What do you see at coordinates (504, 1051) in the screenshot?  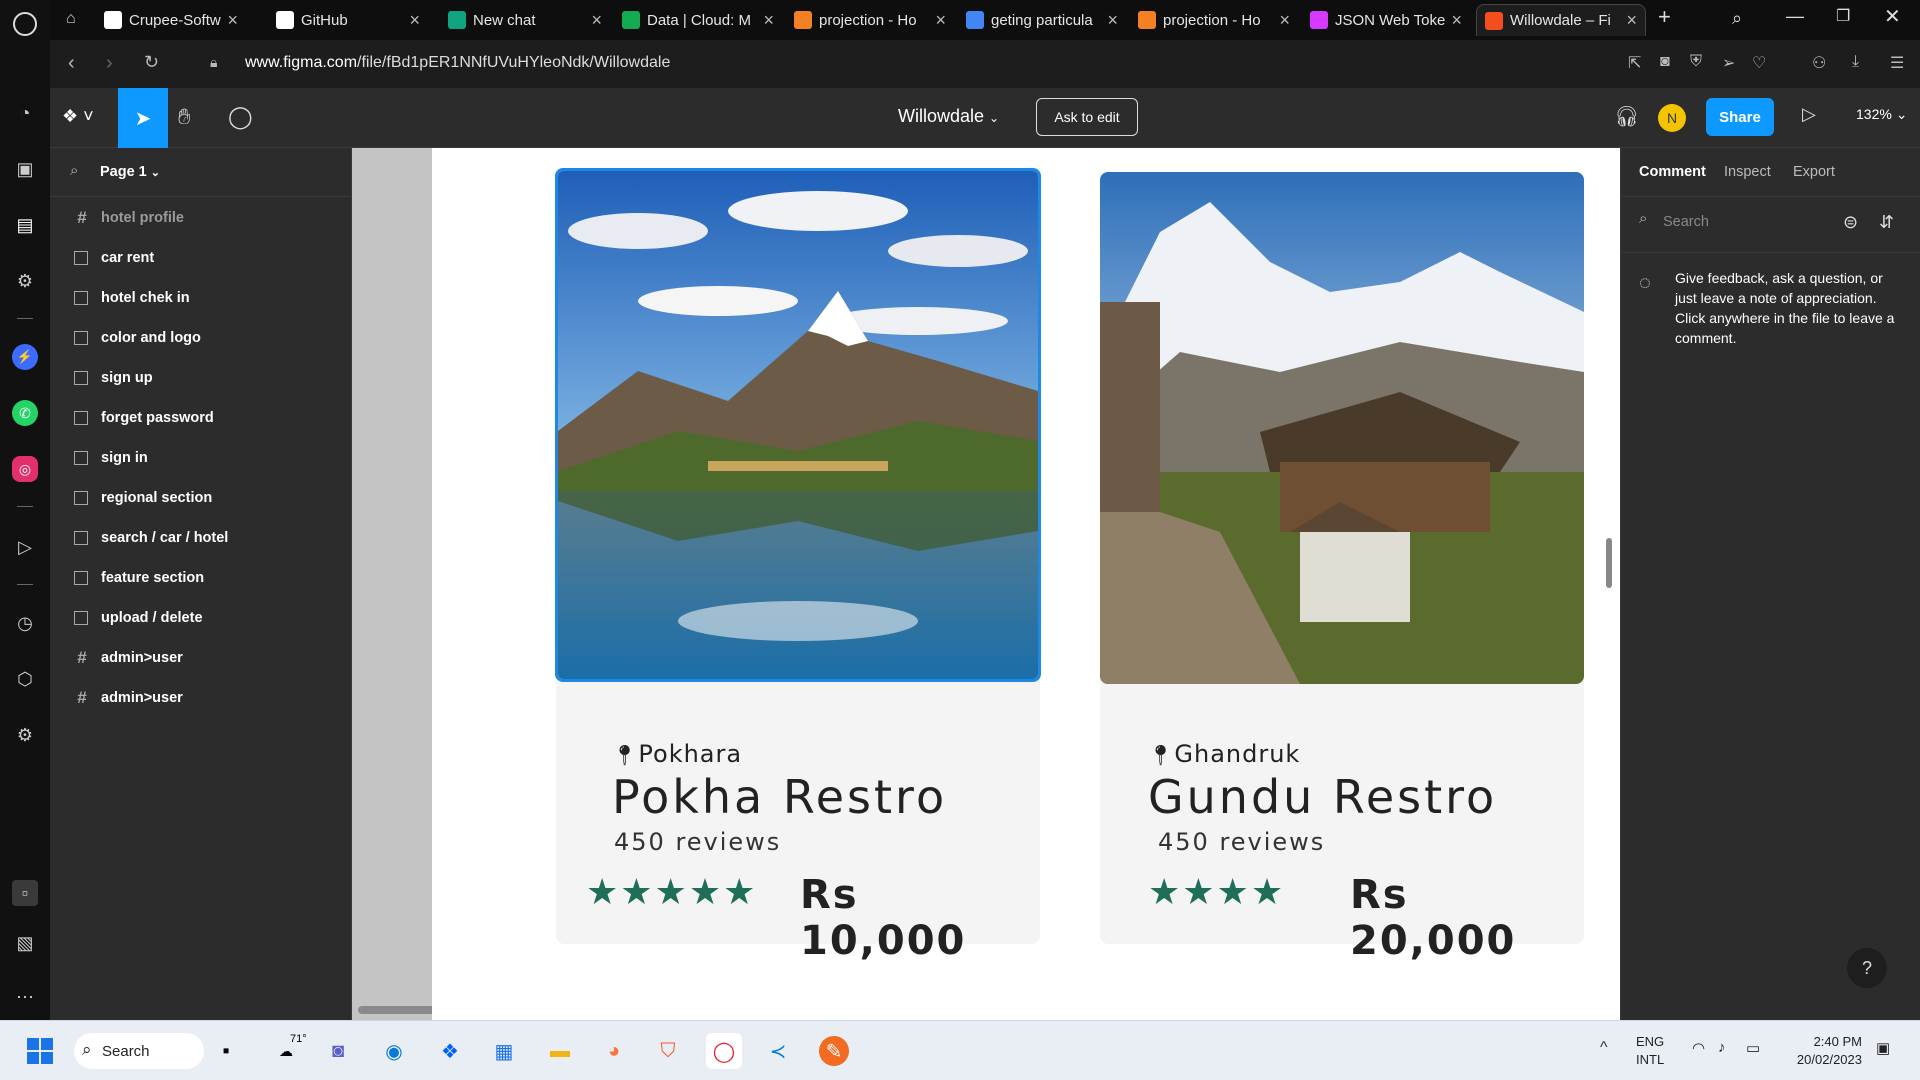 I see `store-icon: ▦` at bounding box center [504, 1051].